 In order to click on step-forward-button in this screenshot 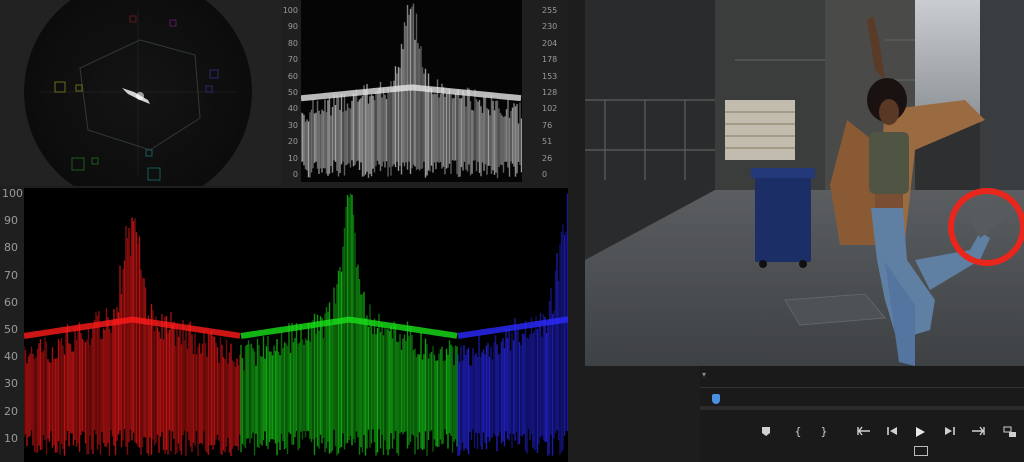, I will do `click(950, 432)`.